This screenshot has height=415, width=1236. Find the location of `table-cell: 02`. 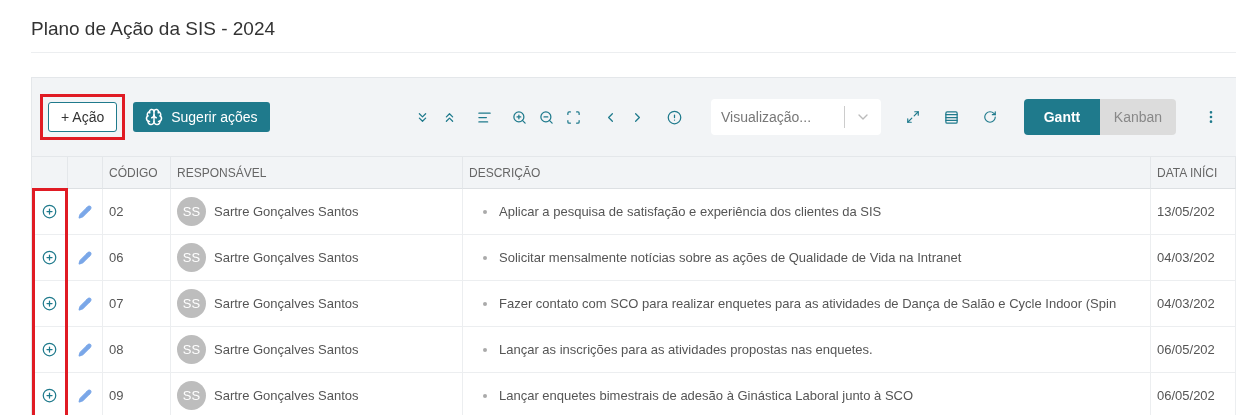

table-cell: 02 is located at coordinates (137, 212).